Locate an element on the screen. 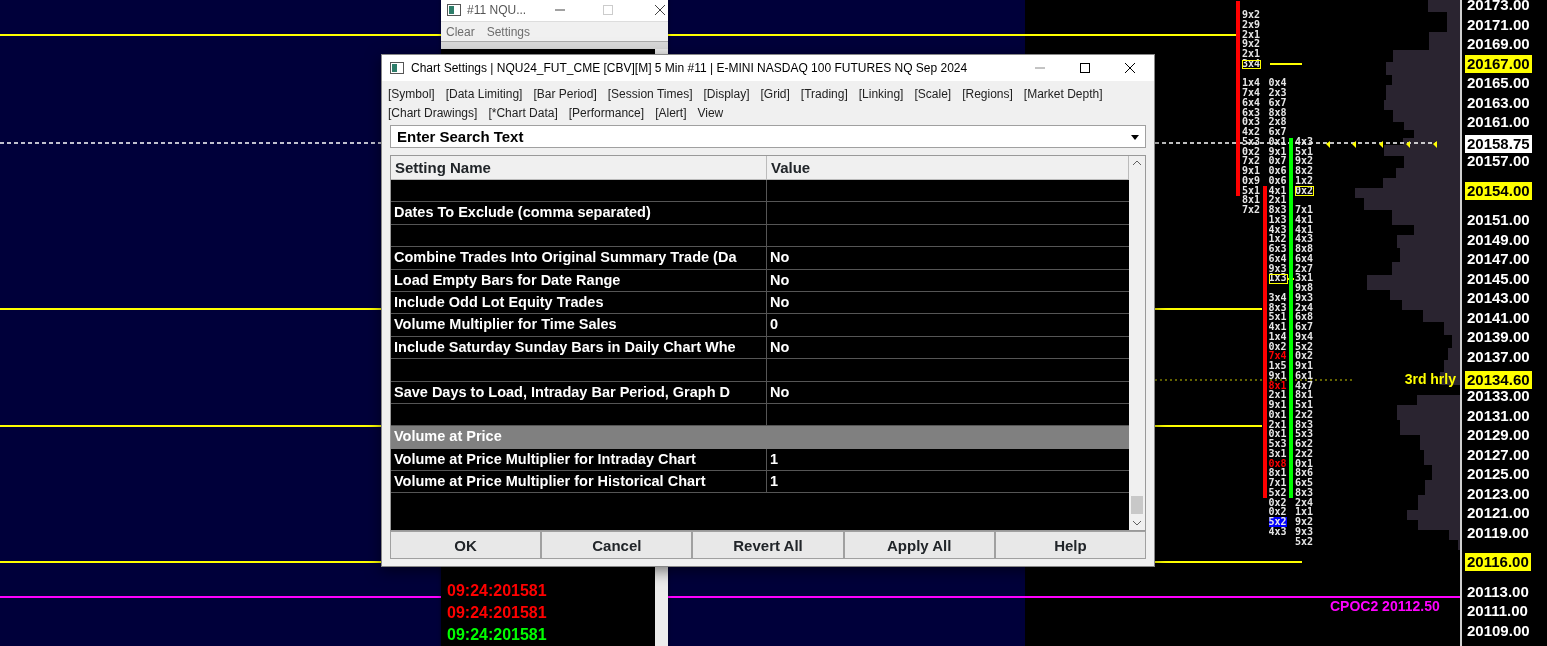 The width and height of the screenshot is (1547, 646). settings-tab: [Grid] is located at coordinates (775, 93).